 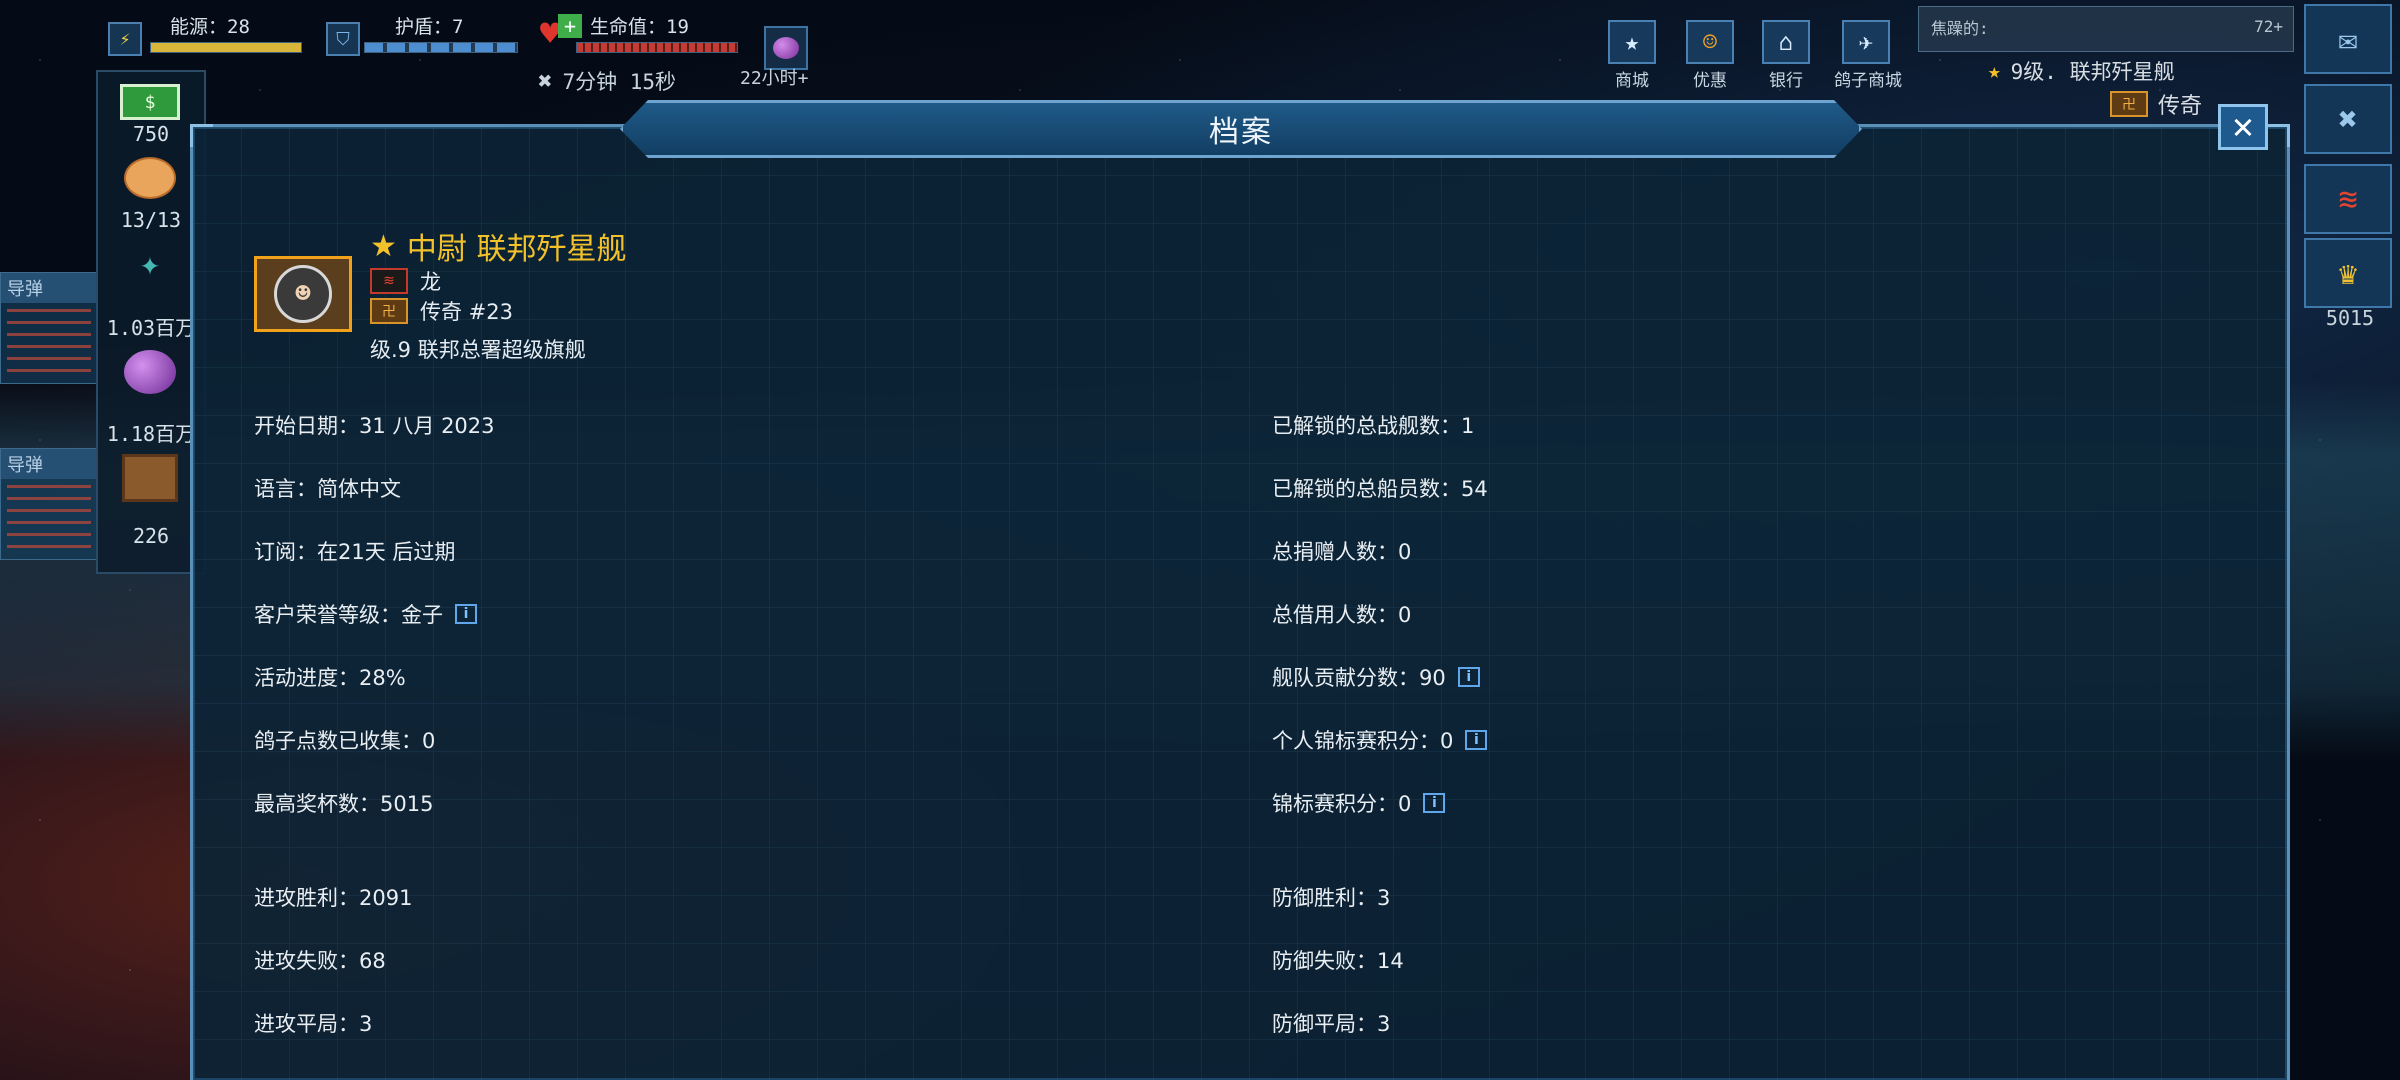 I want to click on orb-value: 1.18百万, so click(x=151, y=434).